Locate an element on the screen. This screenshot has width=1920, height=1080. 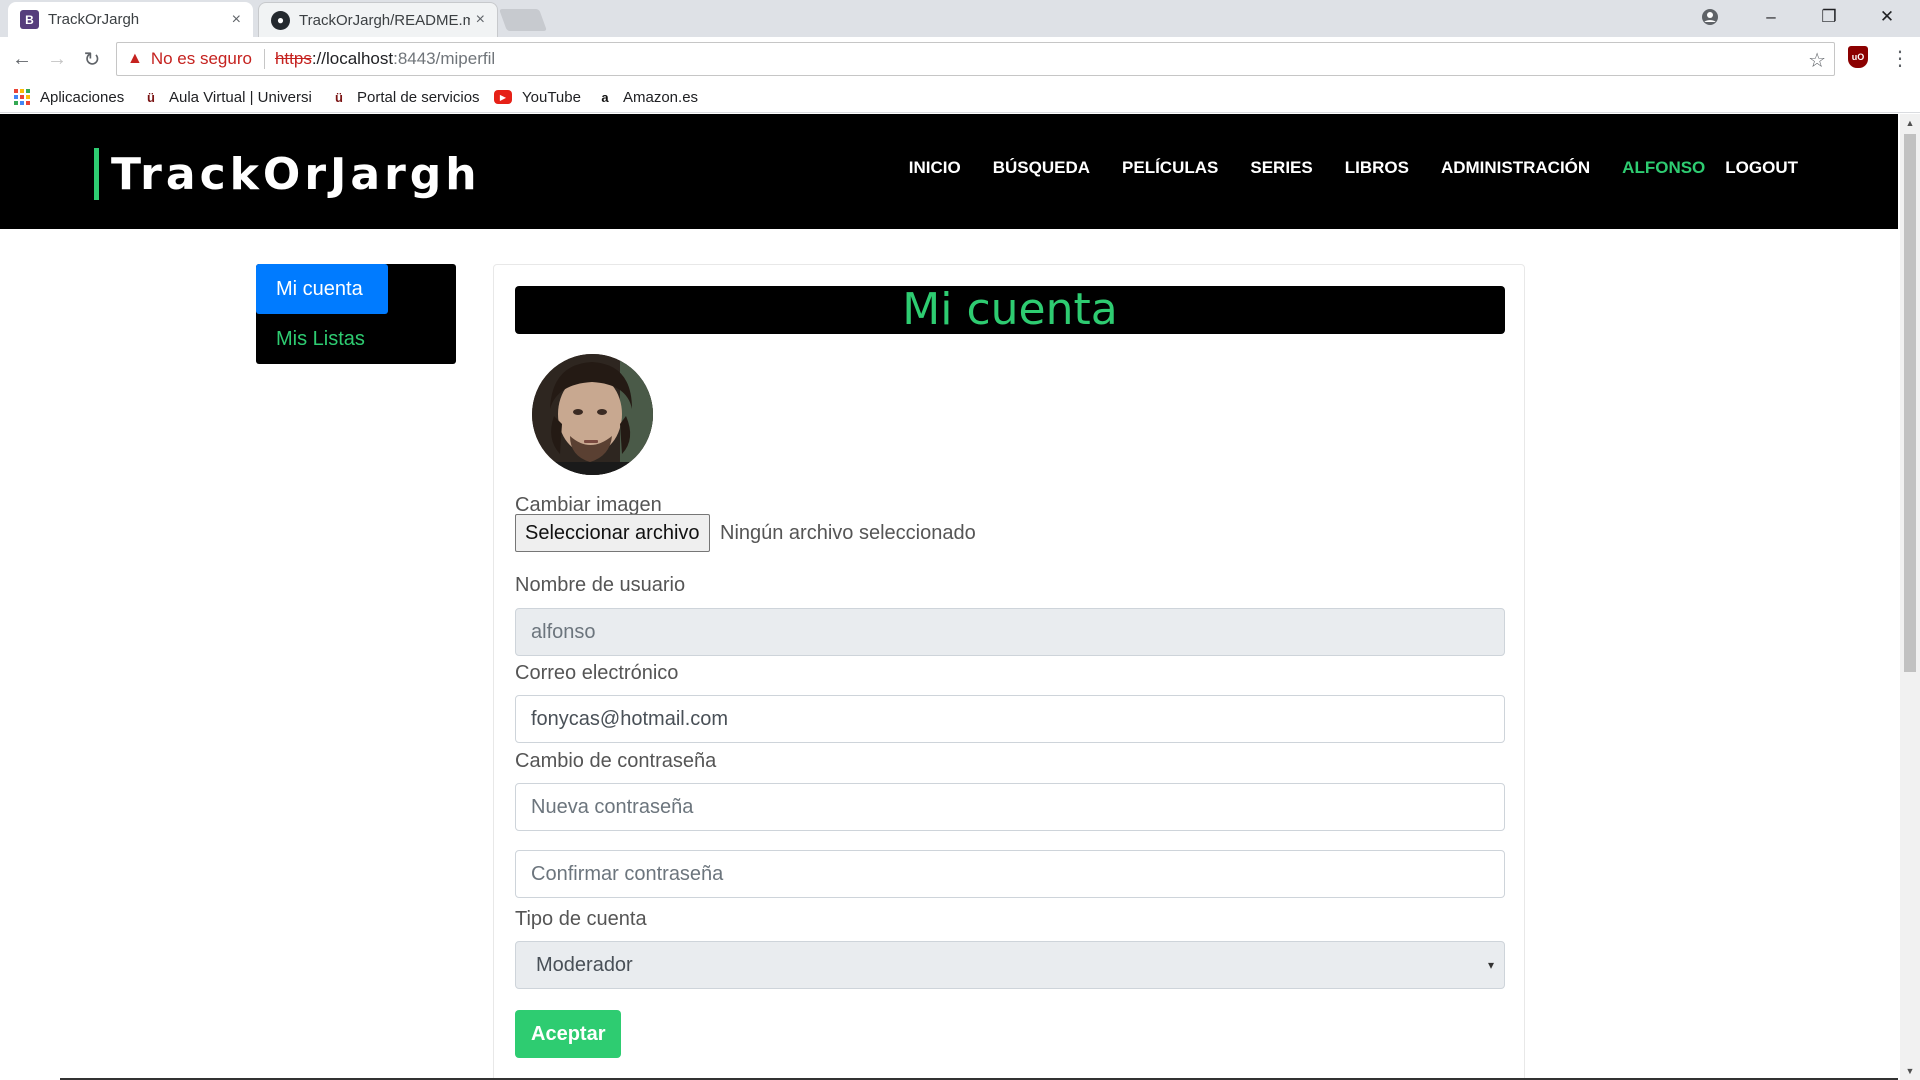
tab-github-readme: ● TrackOrJargh/README.m × is located at coordinates (378, 19).